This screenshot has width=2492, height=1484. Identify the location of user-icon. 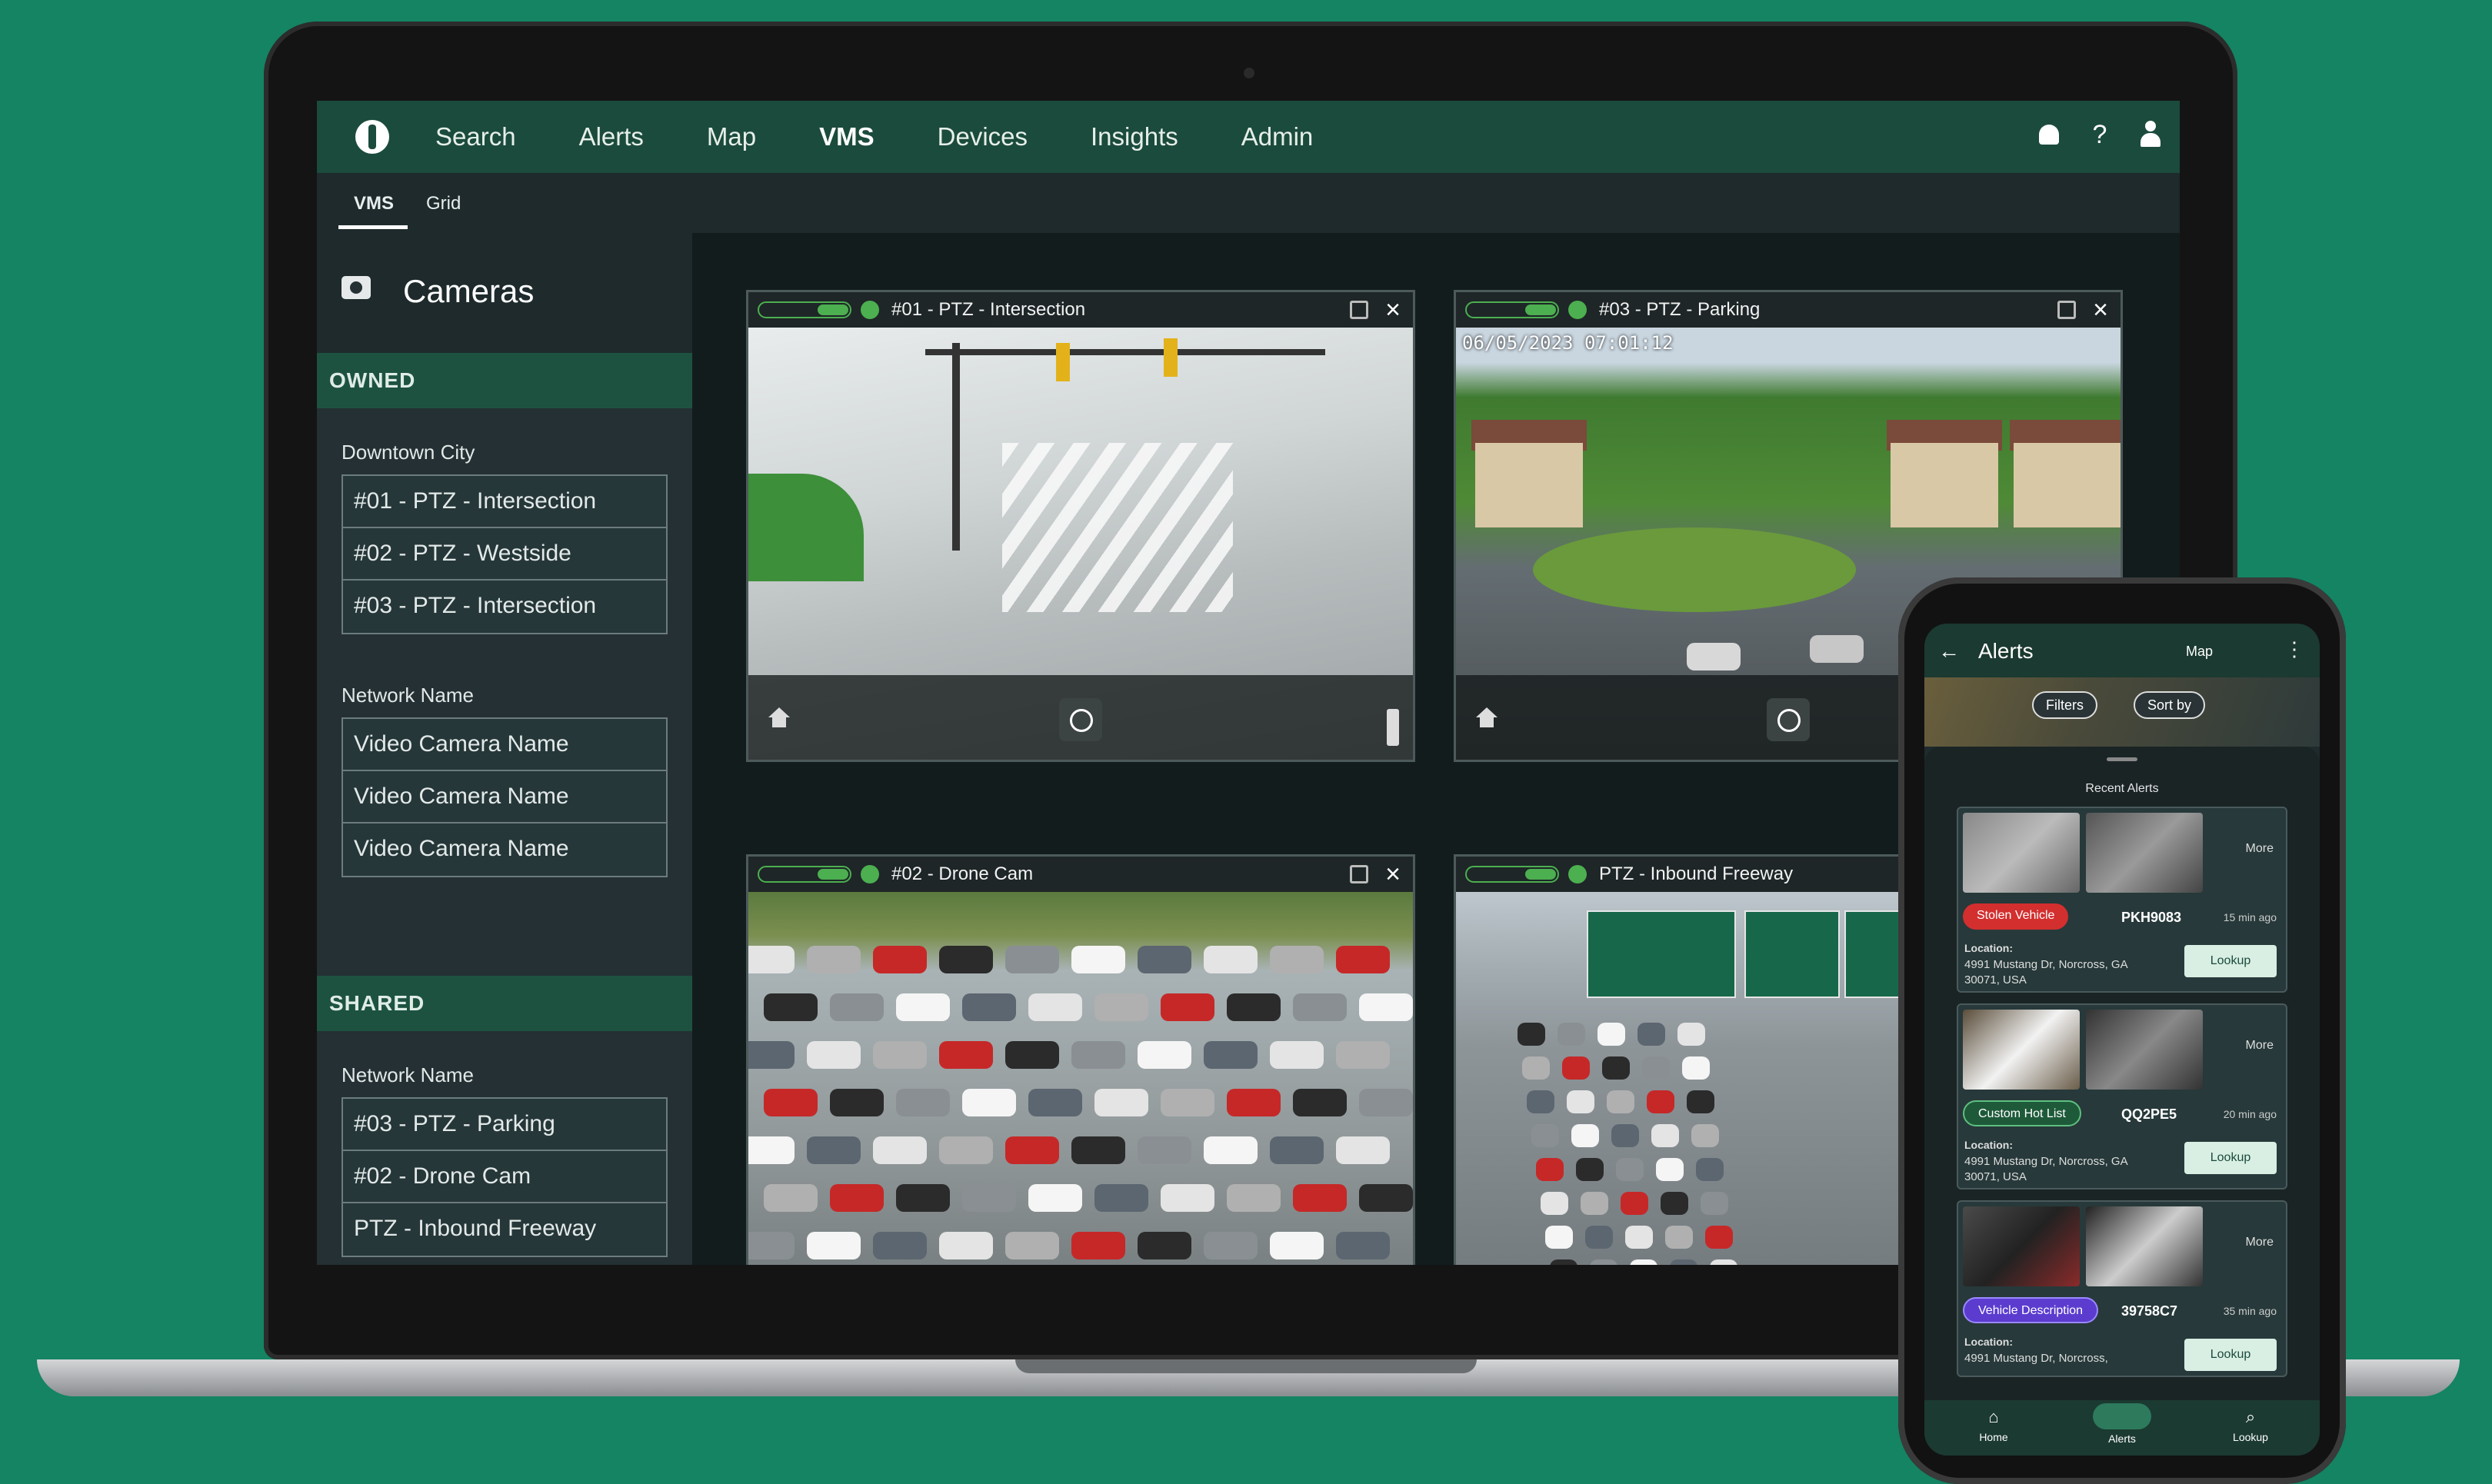
(2150, 135).